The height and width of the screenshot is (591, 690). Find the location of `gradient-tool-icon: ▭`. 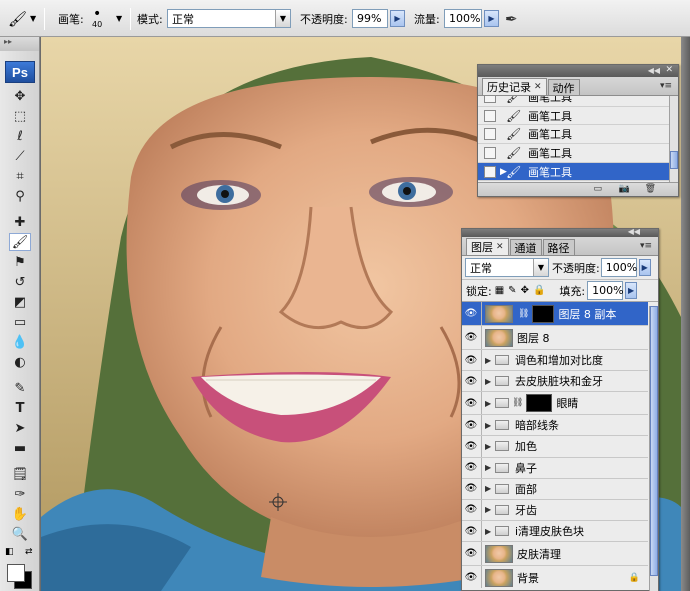

gradient-tool-icon: ▭ is located at coordinates (20, 322).